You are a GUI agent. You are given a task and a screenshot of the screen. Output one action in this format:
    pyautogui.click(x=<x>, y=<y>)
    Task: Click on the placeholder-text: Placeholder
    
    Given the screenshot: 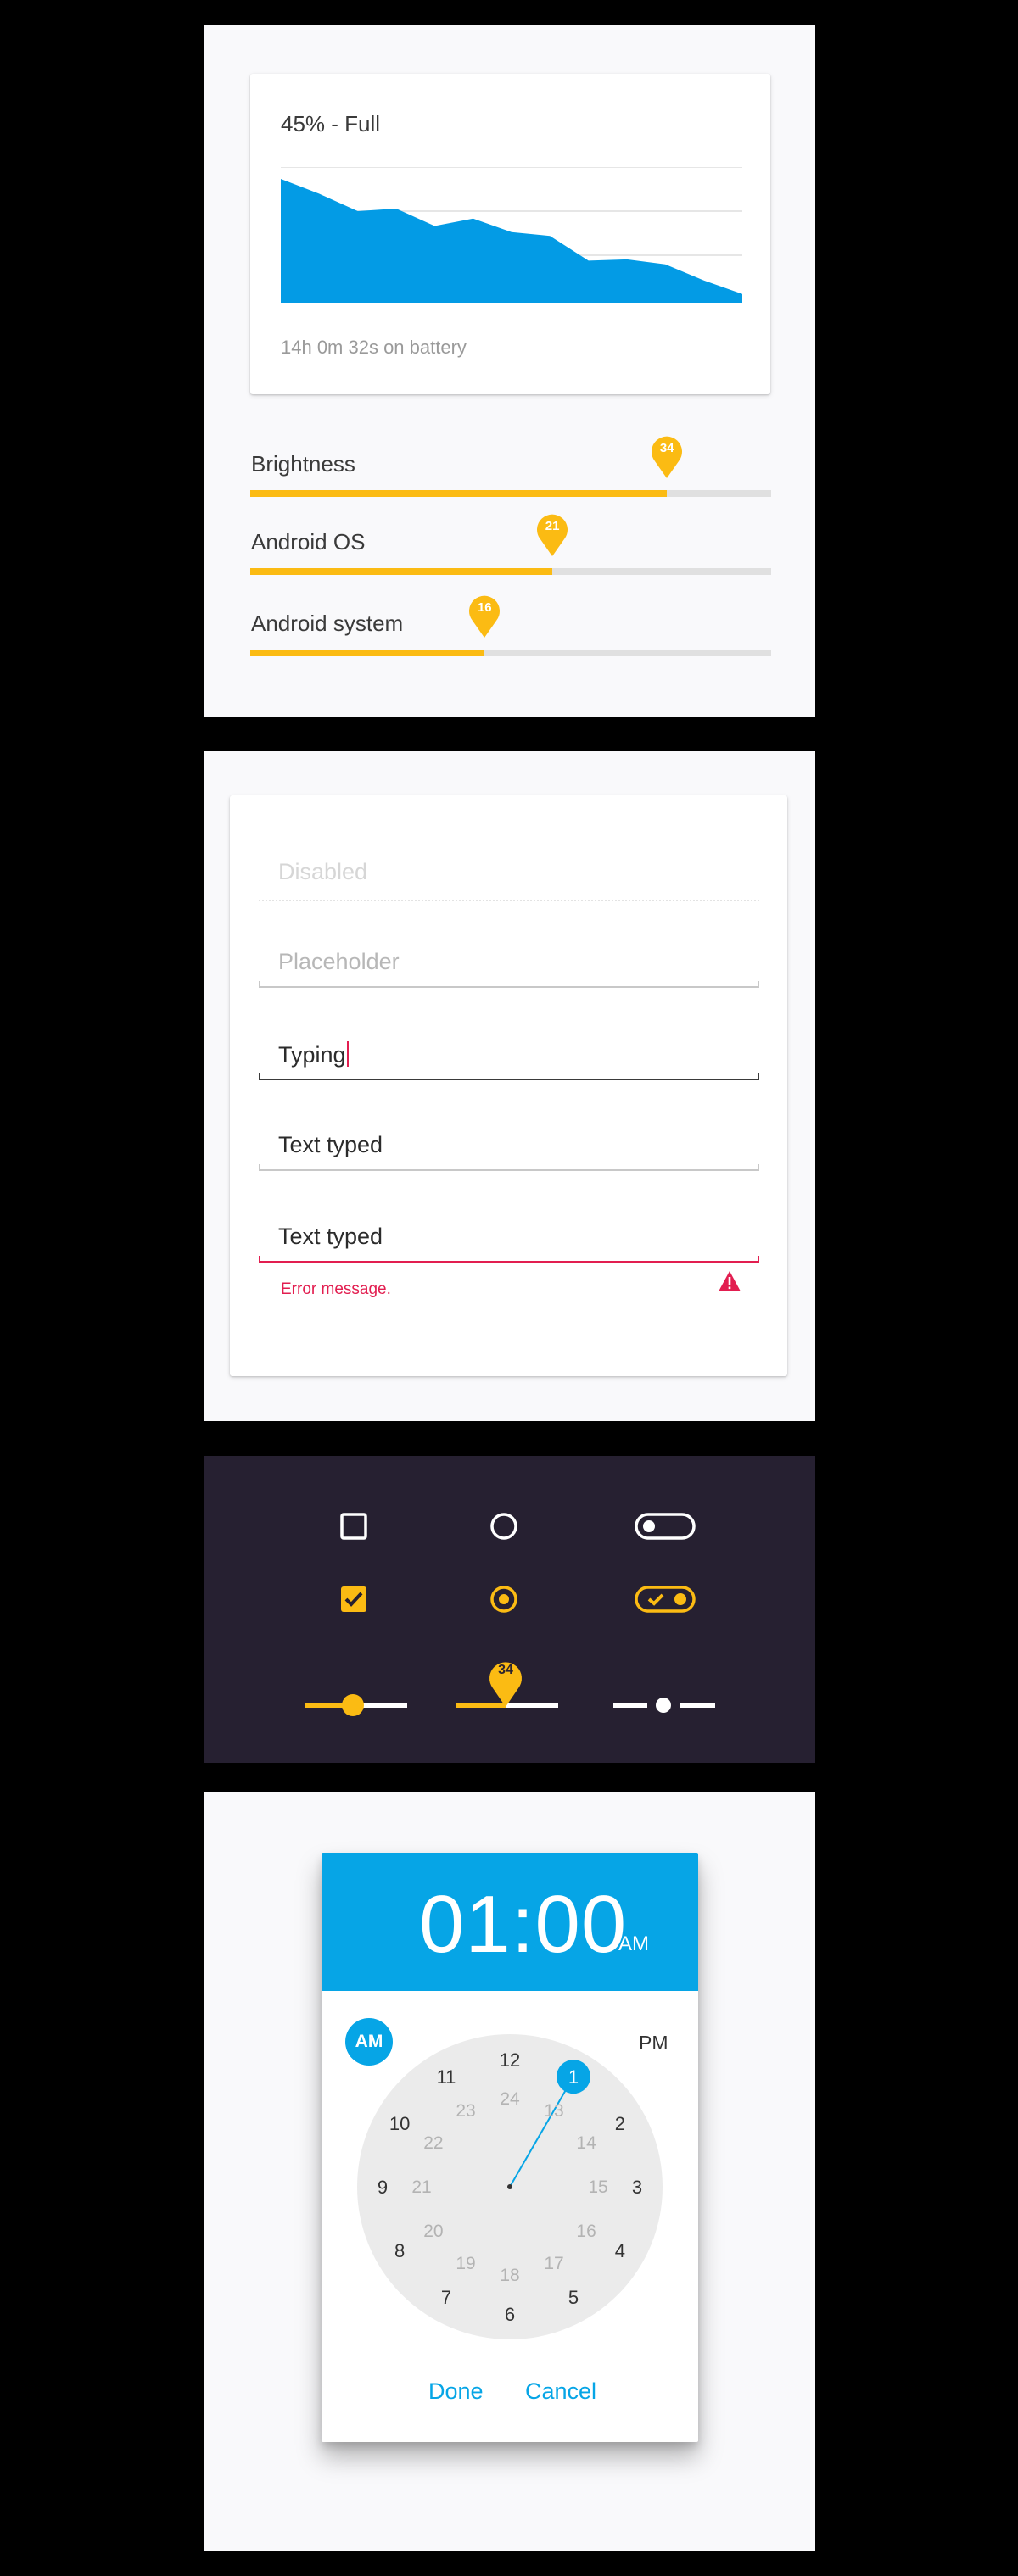 What is the action you would take?
    pyautogui.click(x=339, y=961)
    